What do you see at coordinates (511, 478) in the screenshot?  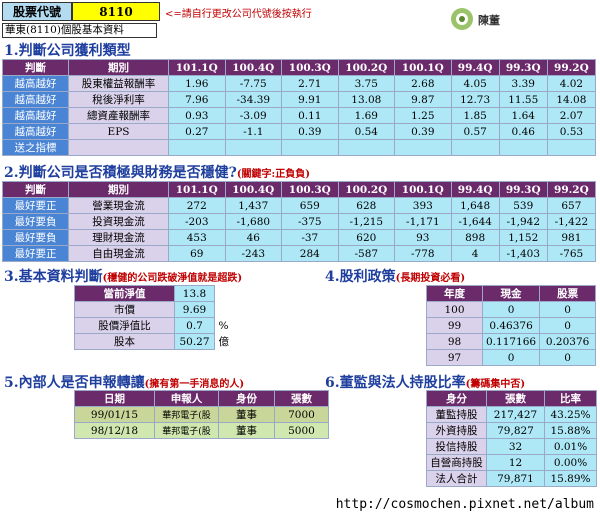 I see `table-row: 法人合計 79,871 15.89%` at bounding box center [511, 478].